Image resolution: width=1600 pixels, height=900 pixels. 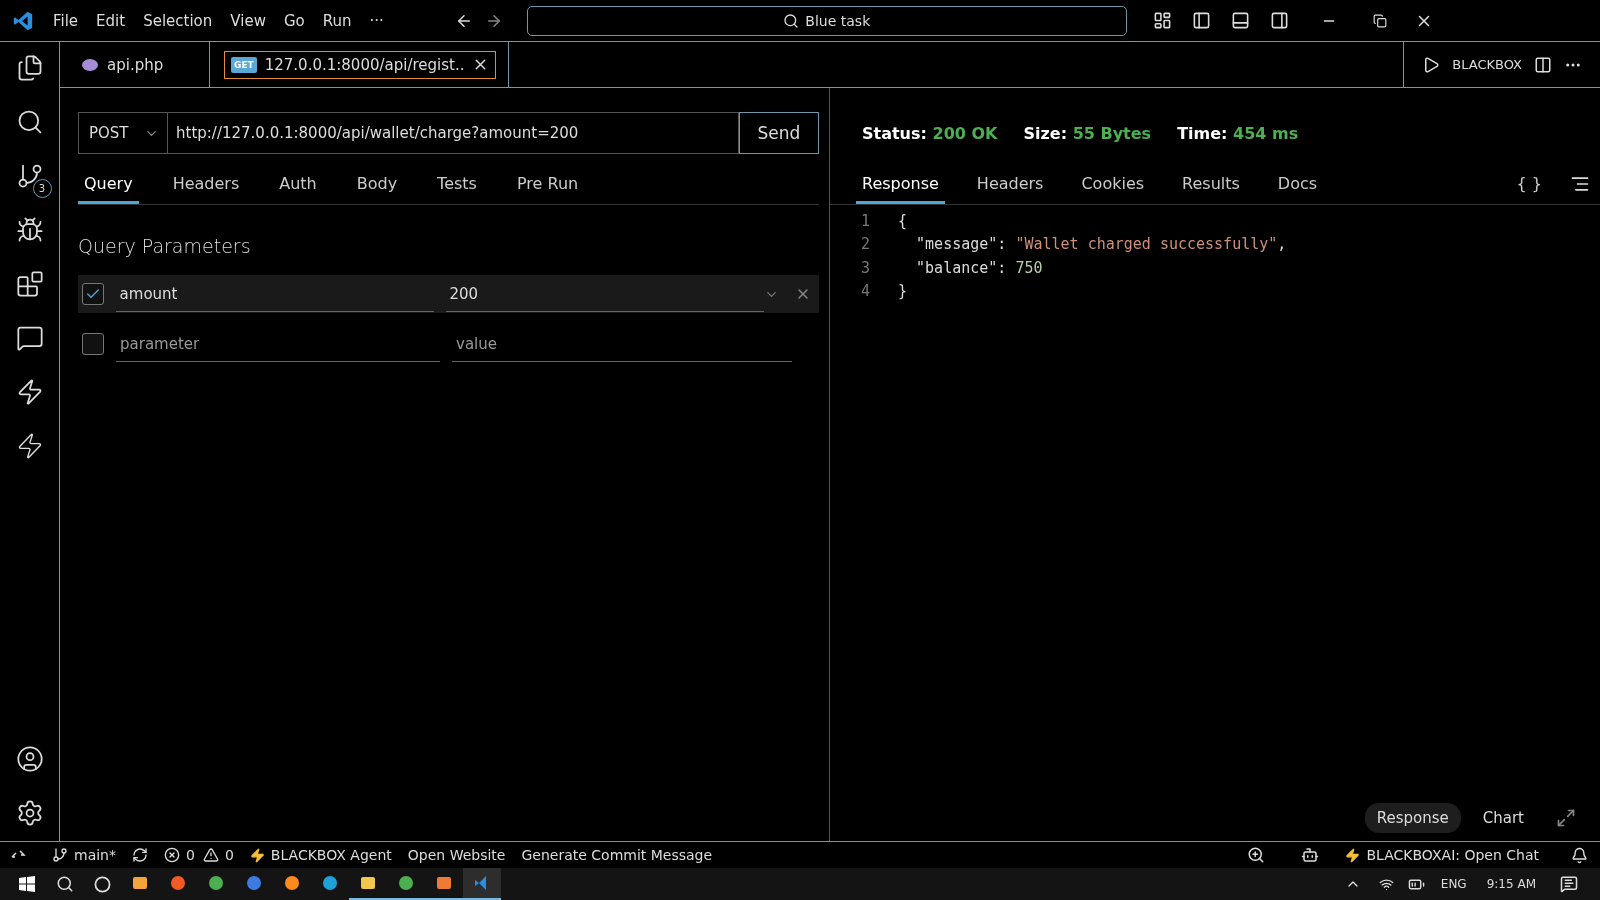 I want to click on status-item: BLACKBOXAI: Open Chat, so click(x=1452, y=855).